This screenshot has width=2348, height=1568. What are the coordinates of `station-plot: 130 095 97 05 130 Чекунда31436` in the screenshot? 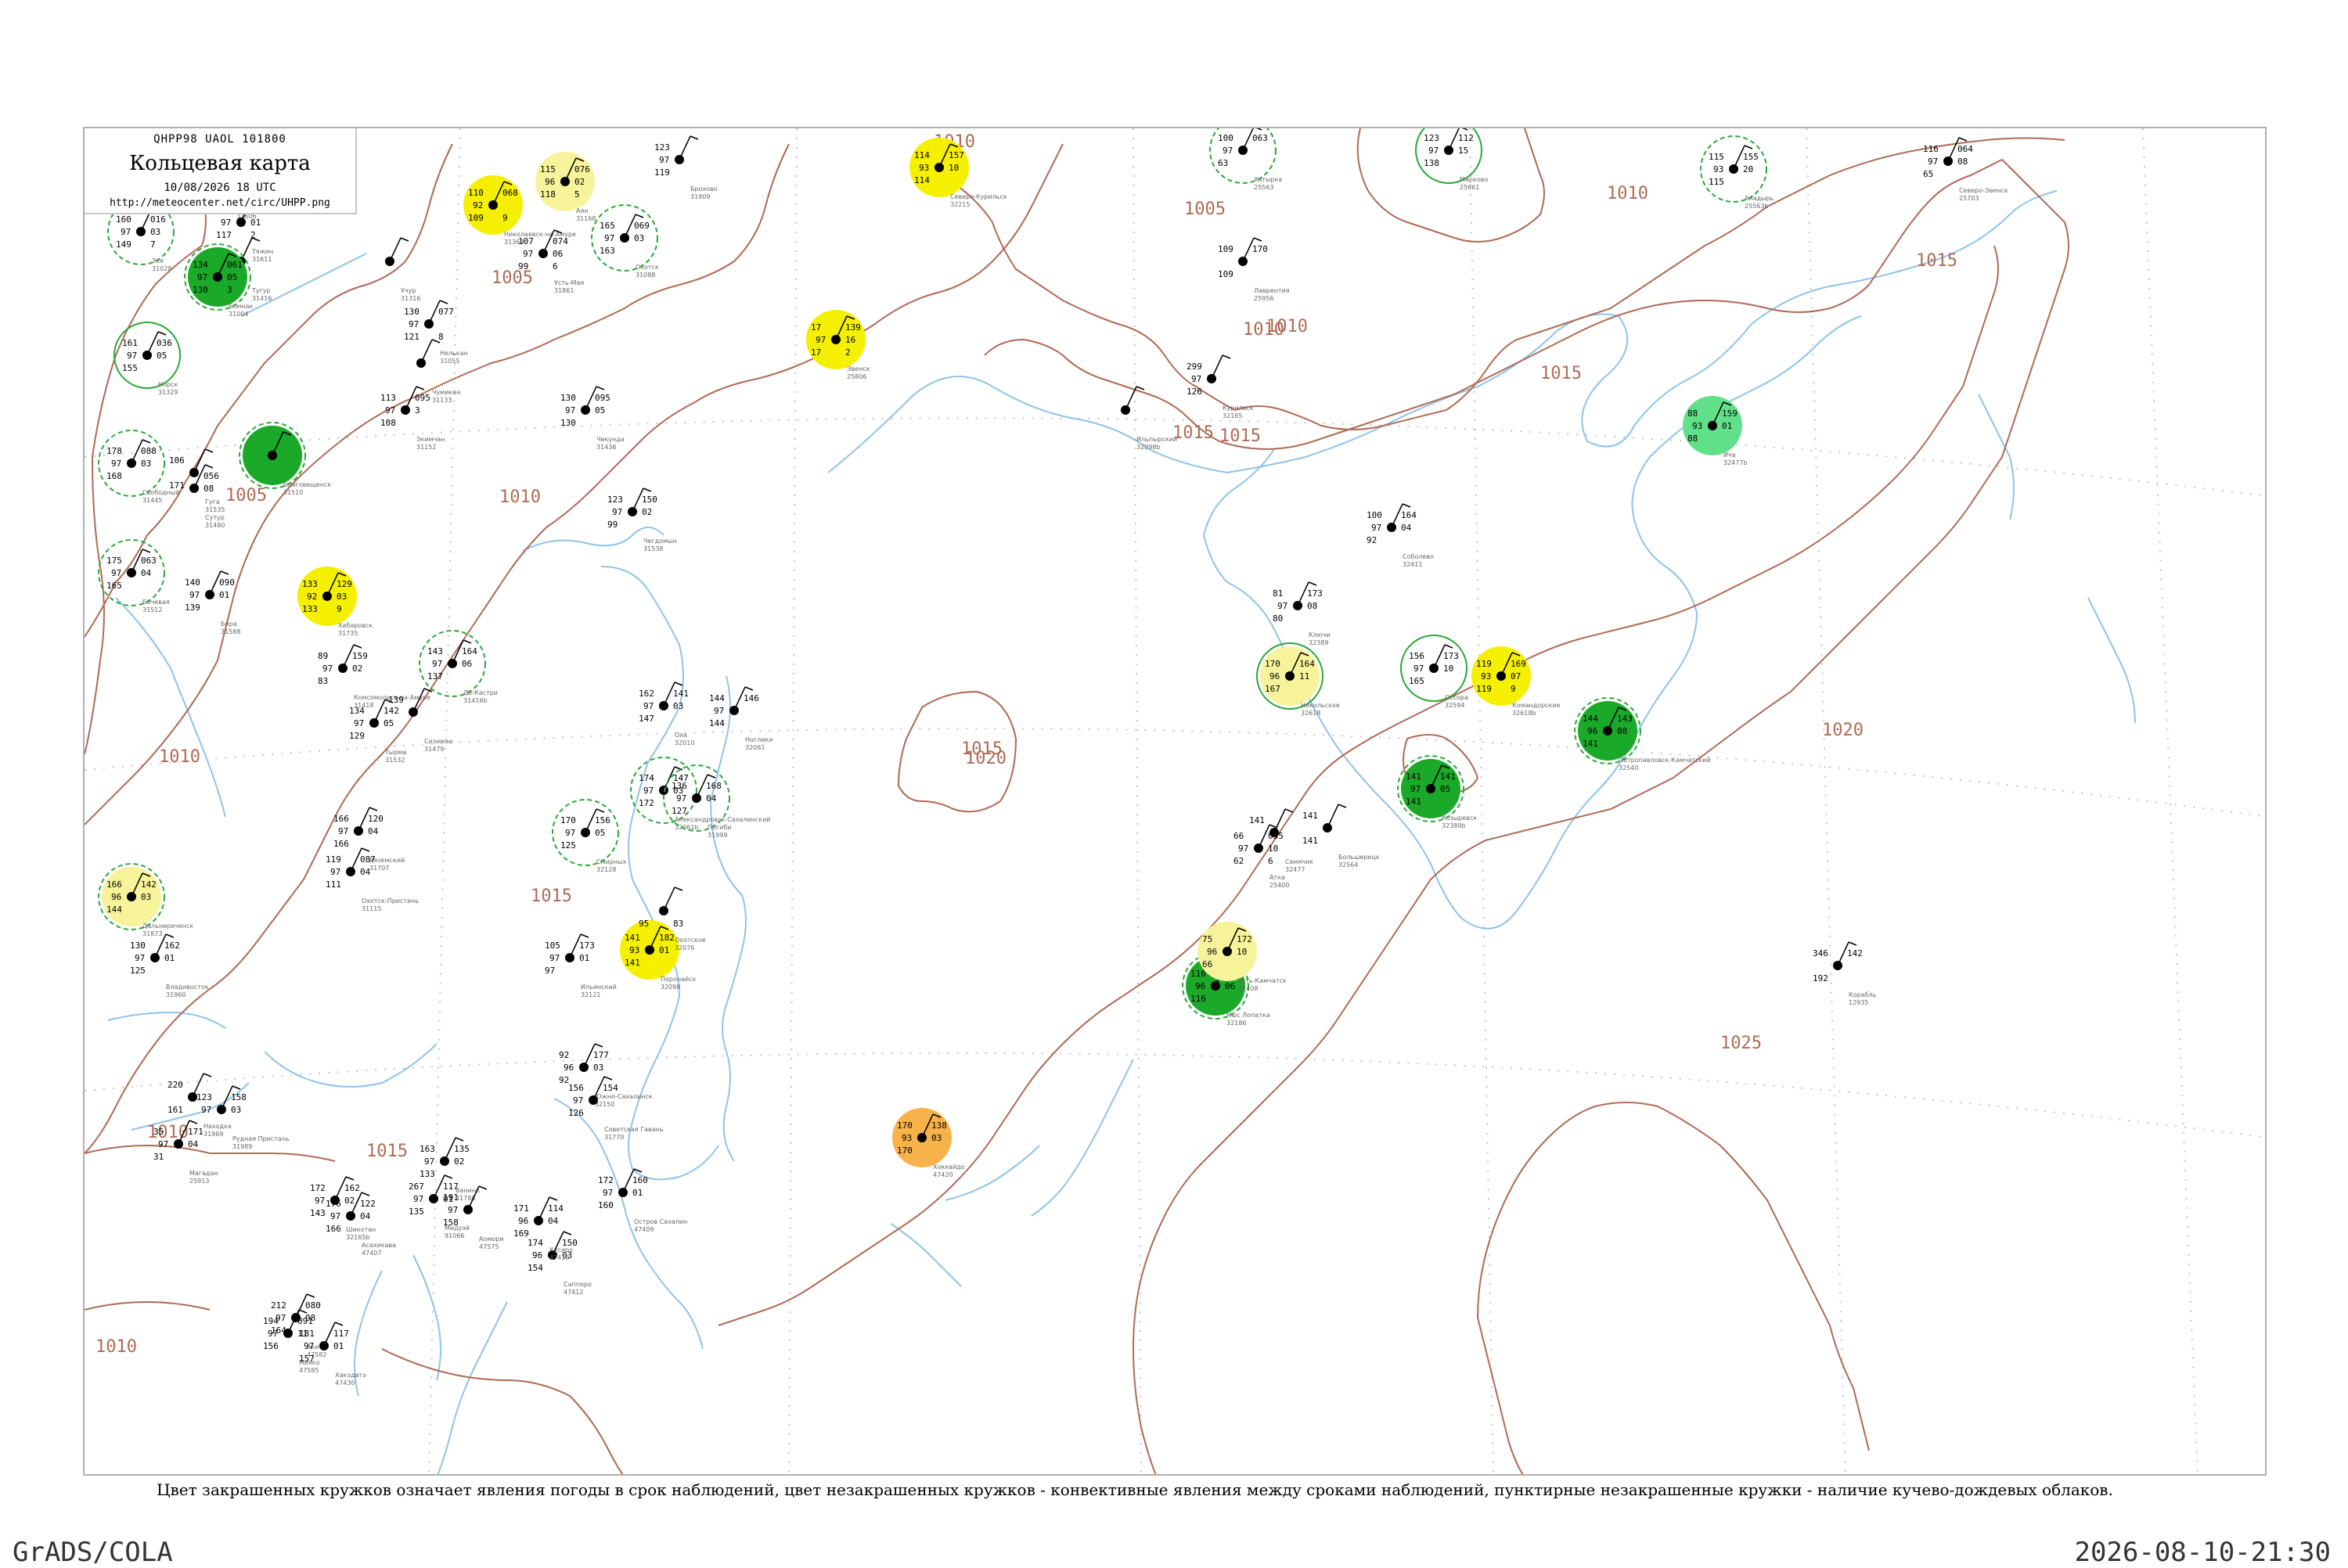 It's located at (592, 419).